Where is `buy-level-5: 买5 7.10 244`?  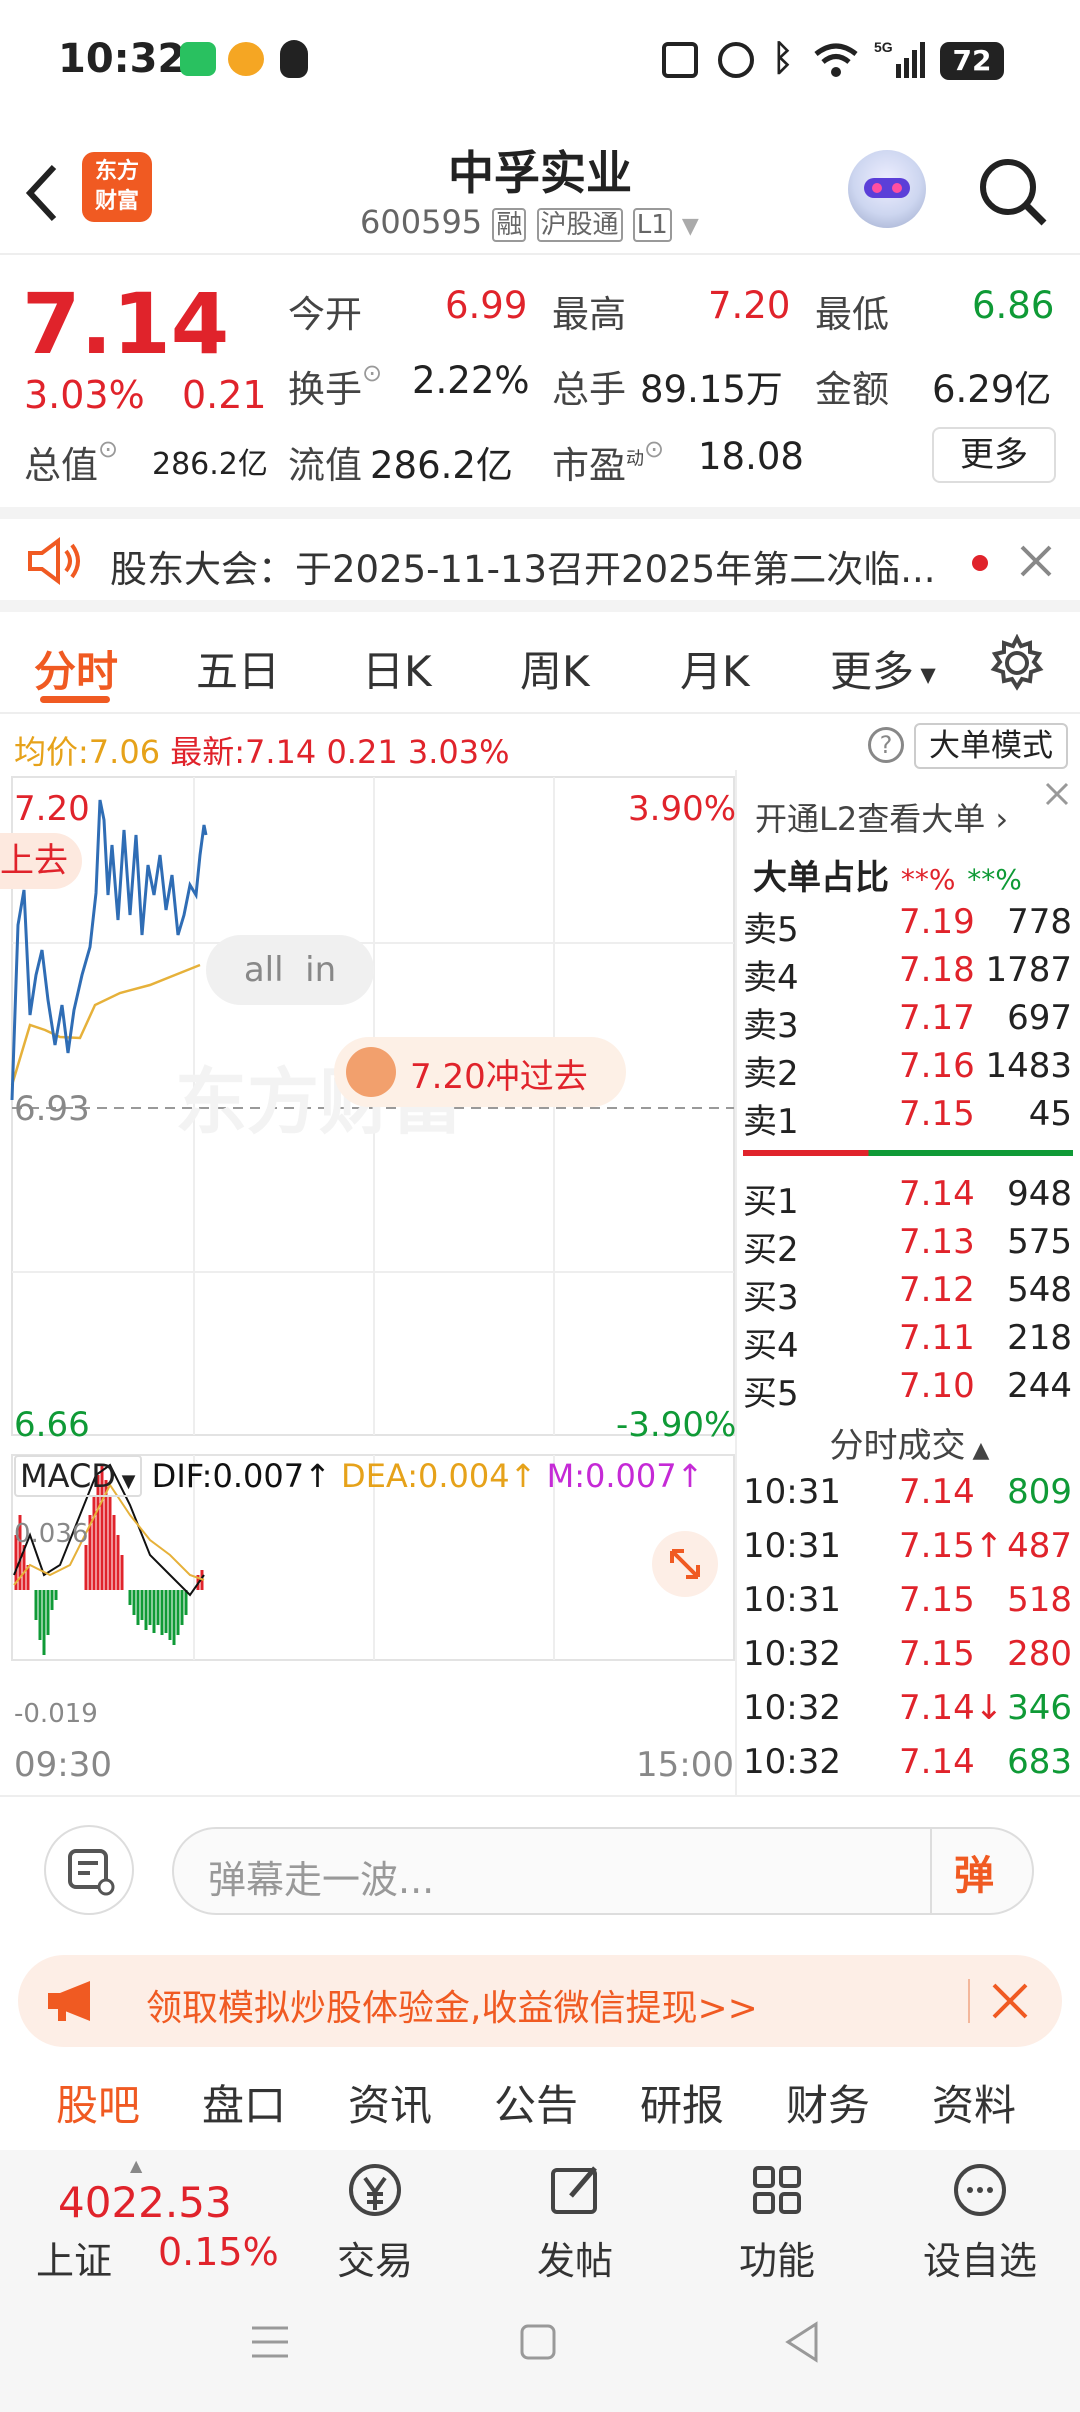 buy-level-5: 买5 7.10 244 is located at coordinates (908, 1390).